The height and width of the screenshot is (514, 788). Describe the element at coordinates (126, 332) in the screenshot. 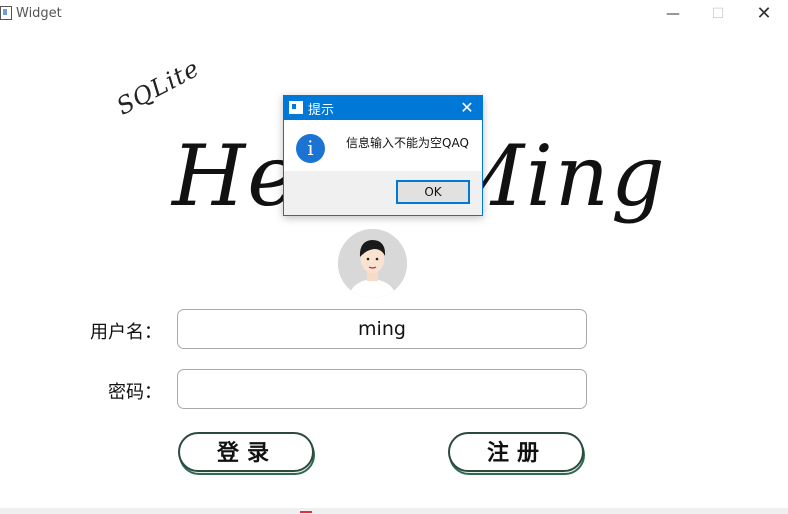

I see `username-label: 用户名：` at that location.